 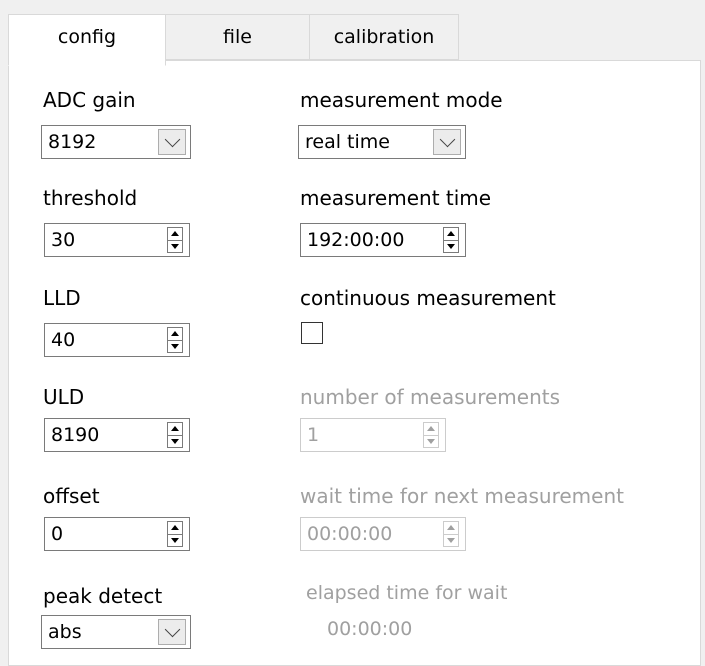 I want to click on adc-gain-dropdown: 8192, so click(x=116, y=142).